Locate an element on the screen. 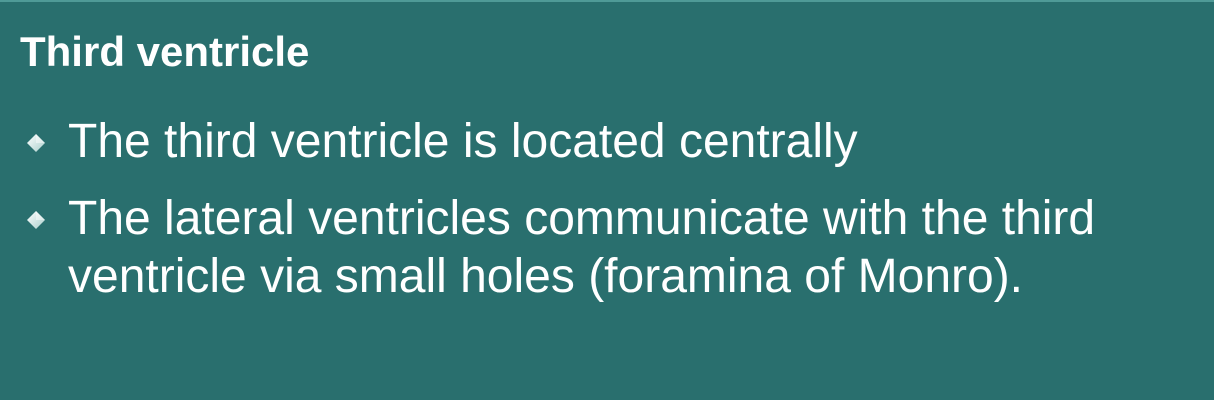  bullet-item: The third ventricle is located centrally is located at coordinates (574, 142).